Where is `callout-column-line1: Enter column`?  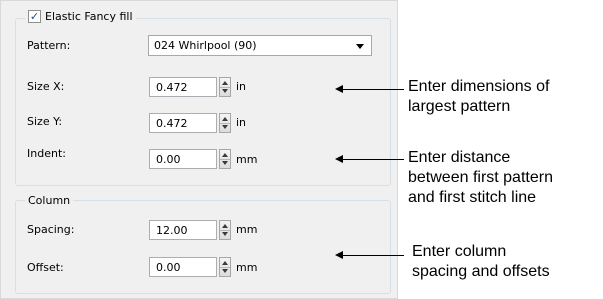
callout-column-line1: Enter column is located at coordinates (459, 251).